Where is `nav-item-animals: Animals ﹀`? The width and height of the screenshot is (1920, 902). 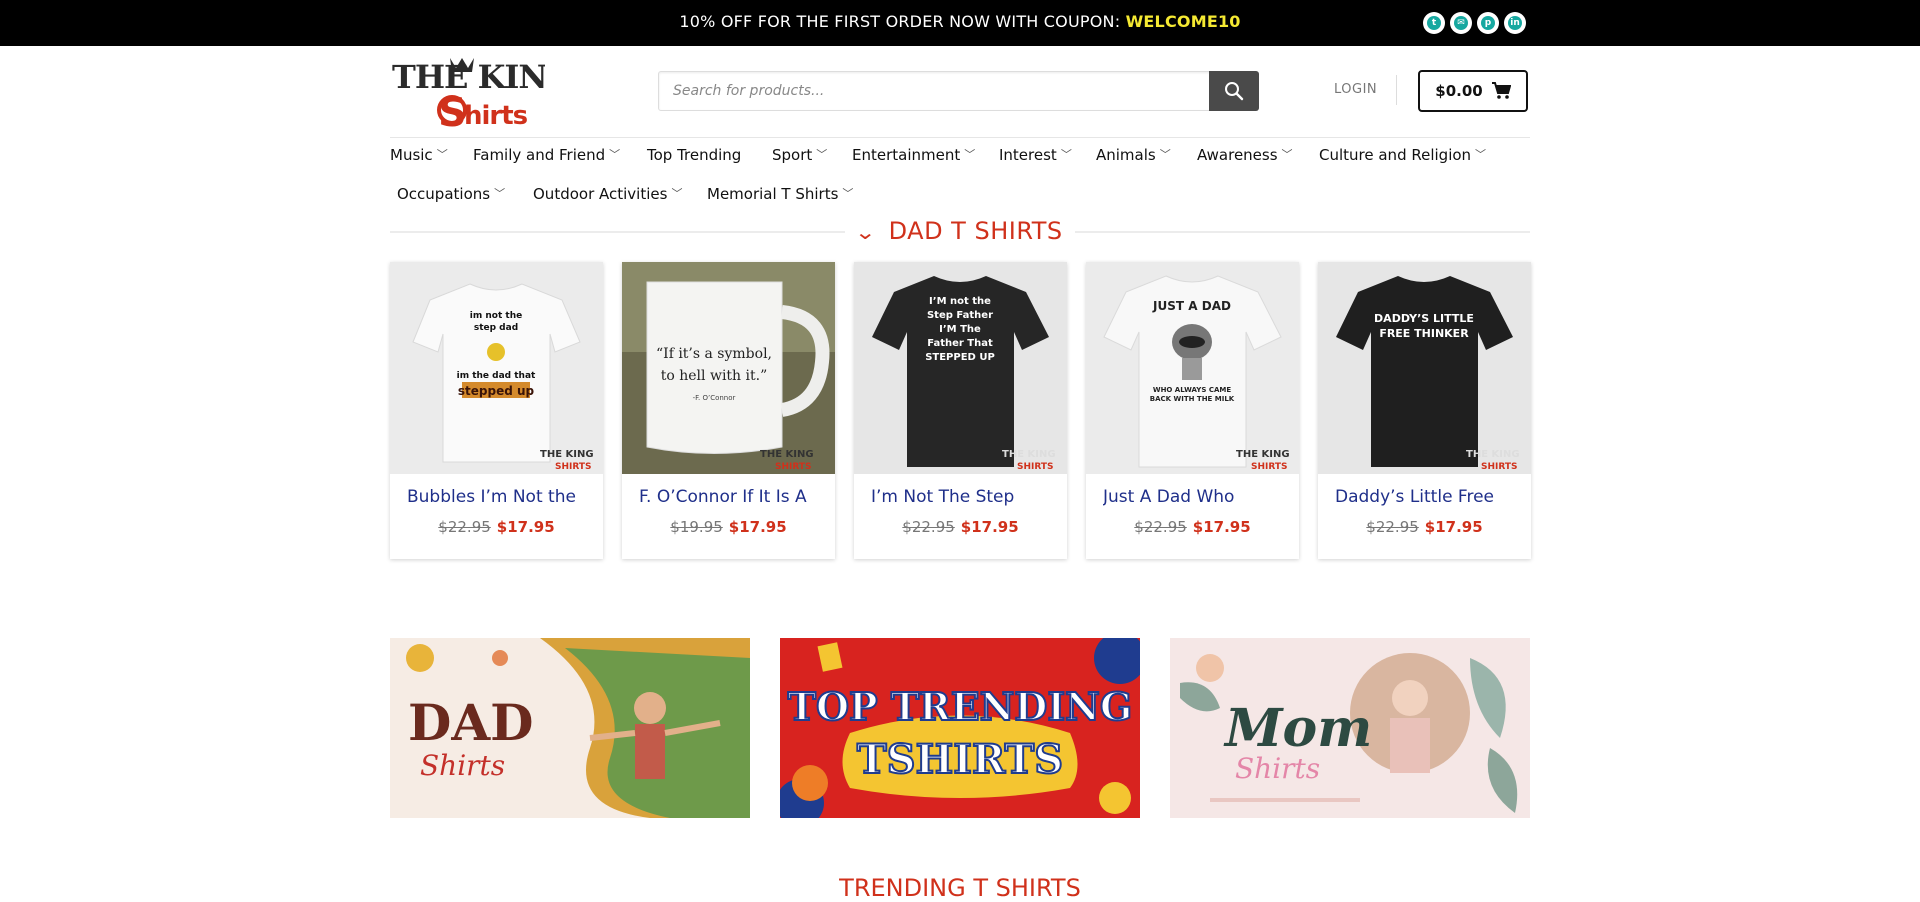
nav-item-animals: Animals ﹀ is located at coordinates (1133, 155).